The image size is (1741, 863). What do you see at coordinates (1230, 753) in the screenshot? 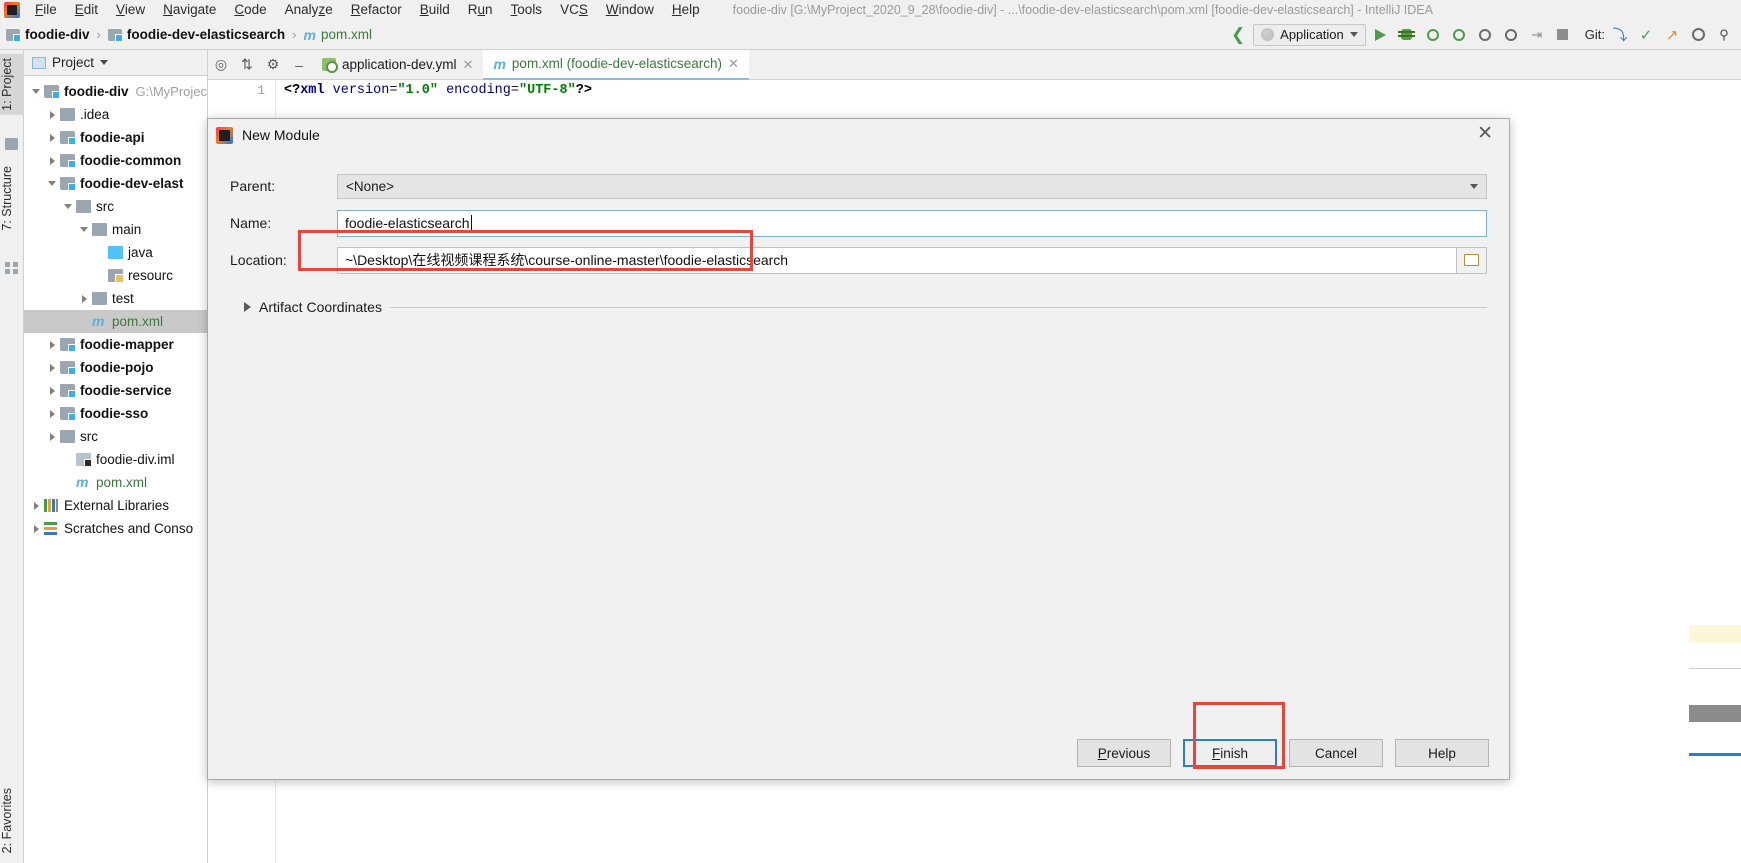
I see `finish-button: Finish` at bounding box center [1230, 753].